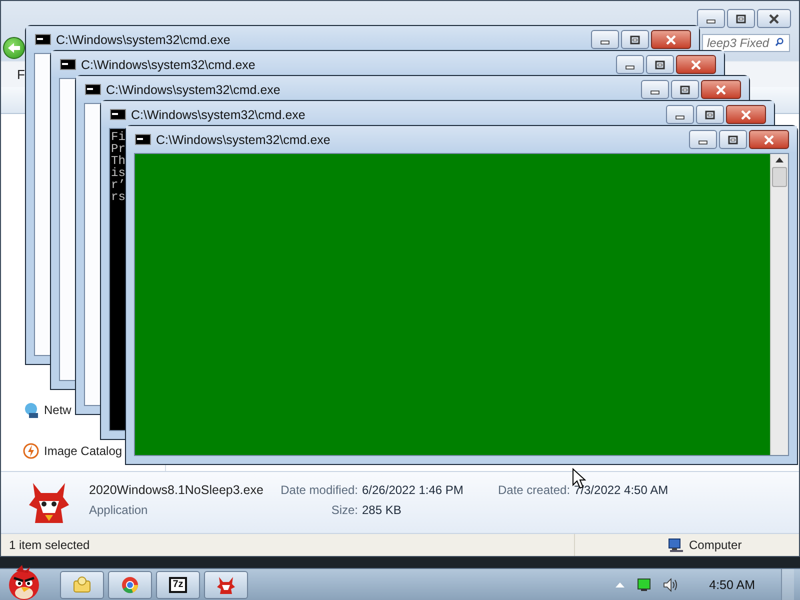  I want to click on sidebar-item: Image Catalog, so click(83, 451).